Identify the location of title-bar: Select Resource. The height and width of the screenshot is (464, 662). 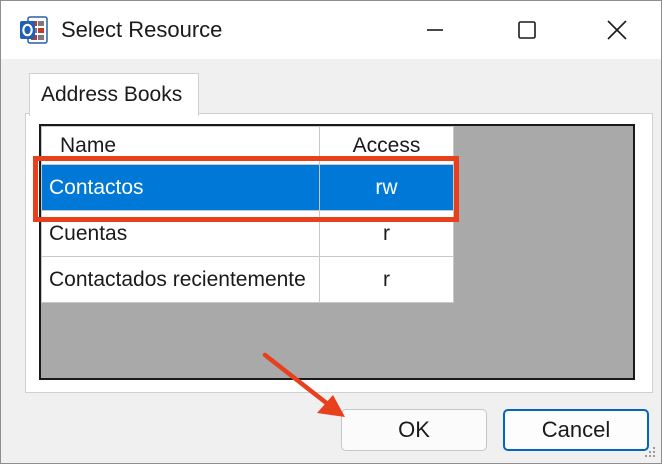
(331, 30).